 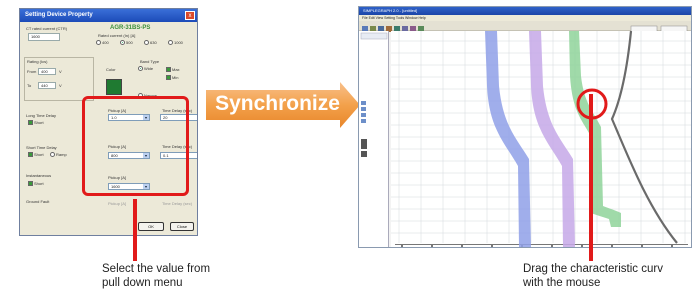 What do you see at coordinates (142, 283) in the screenshot?
I see `left-caption-line2: pull down menu` at bounding box center [142, 283].